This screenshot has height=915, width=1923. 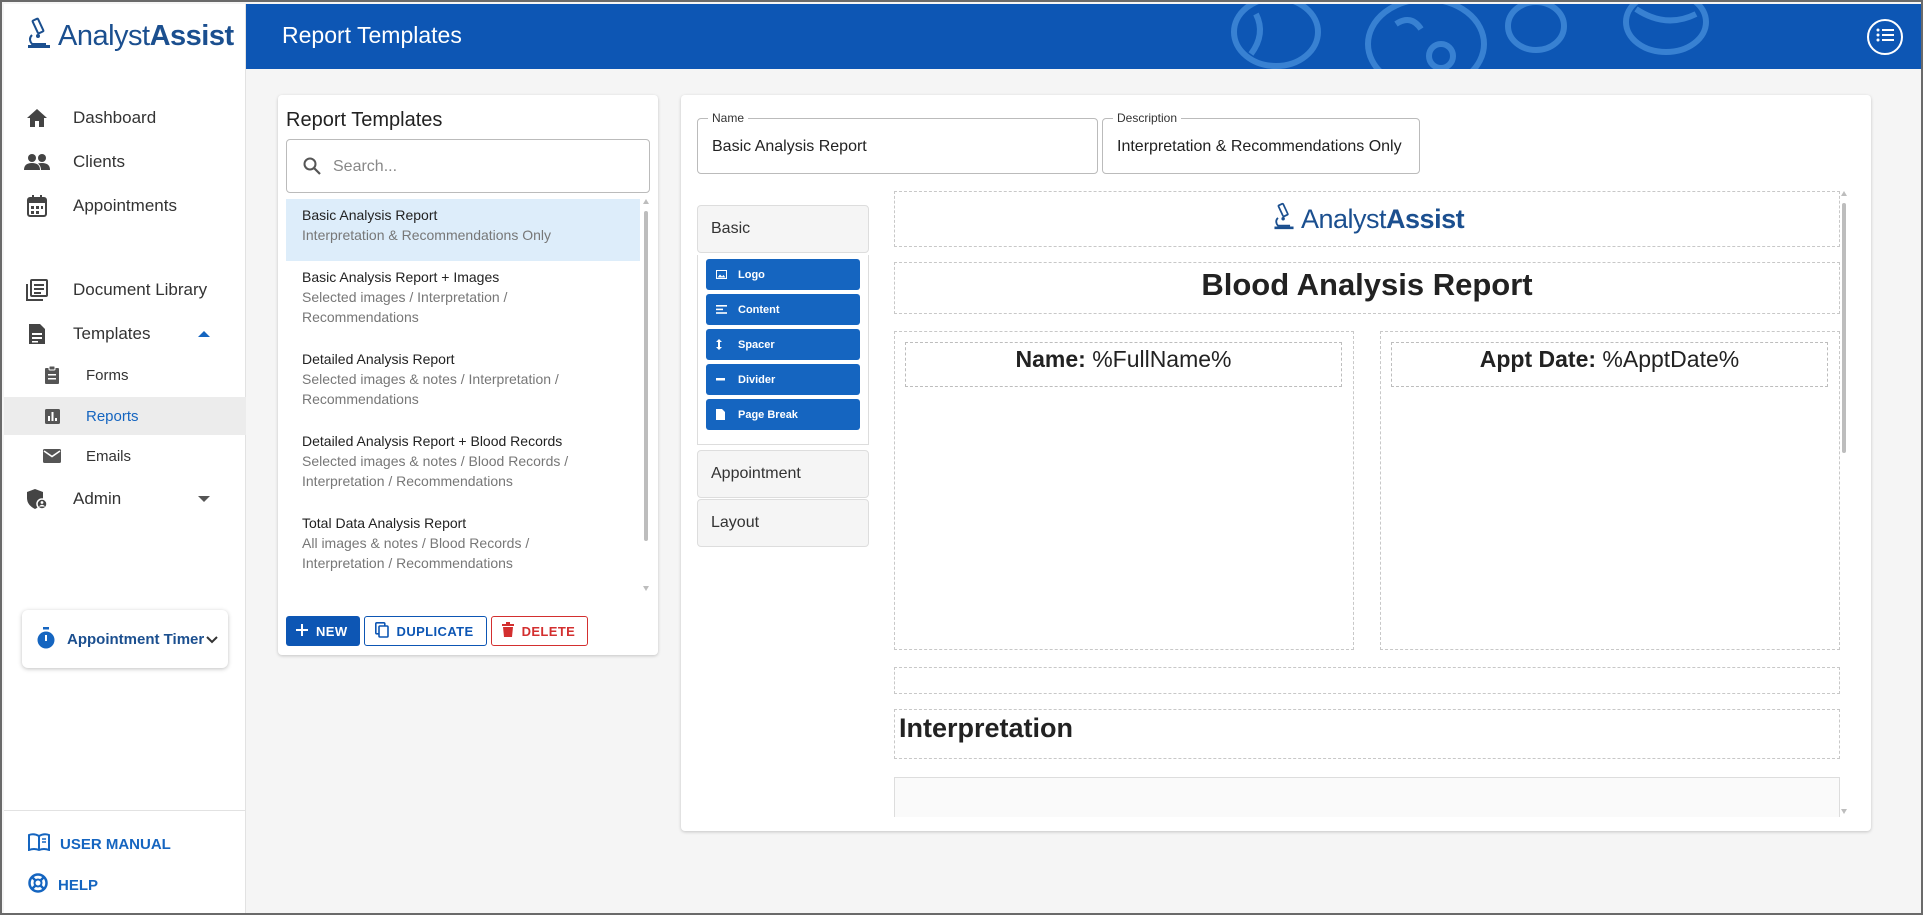 I want to click on accordion-appointment: Appointment, so click(x=783, y=474).